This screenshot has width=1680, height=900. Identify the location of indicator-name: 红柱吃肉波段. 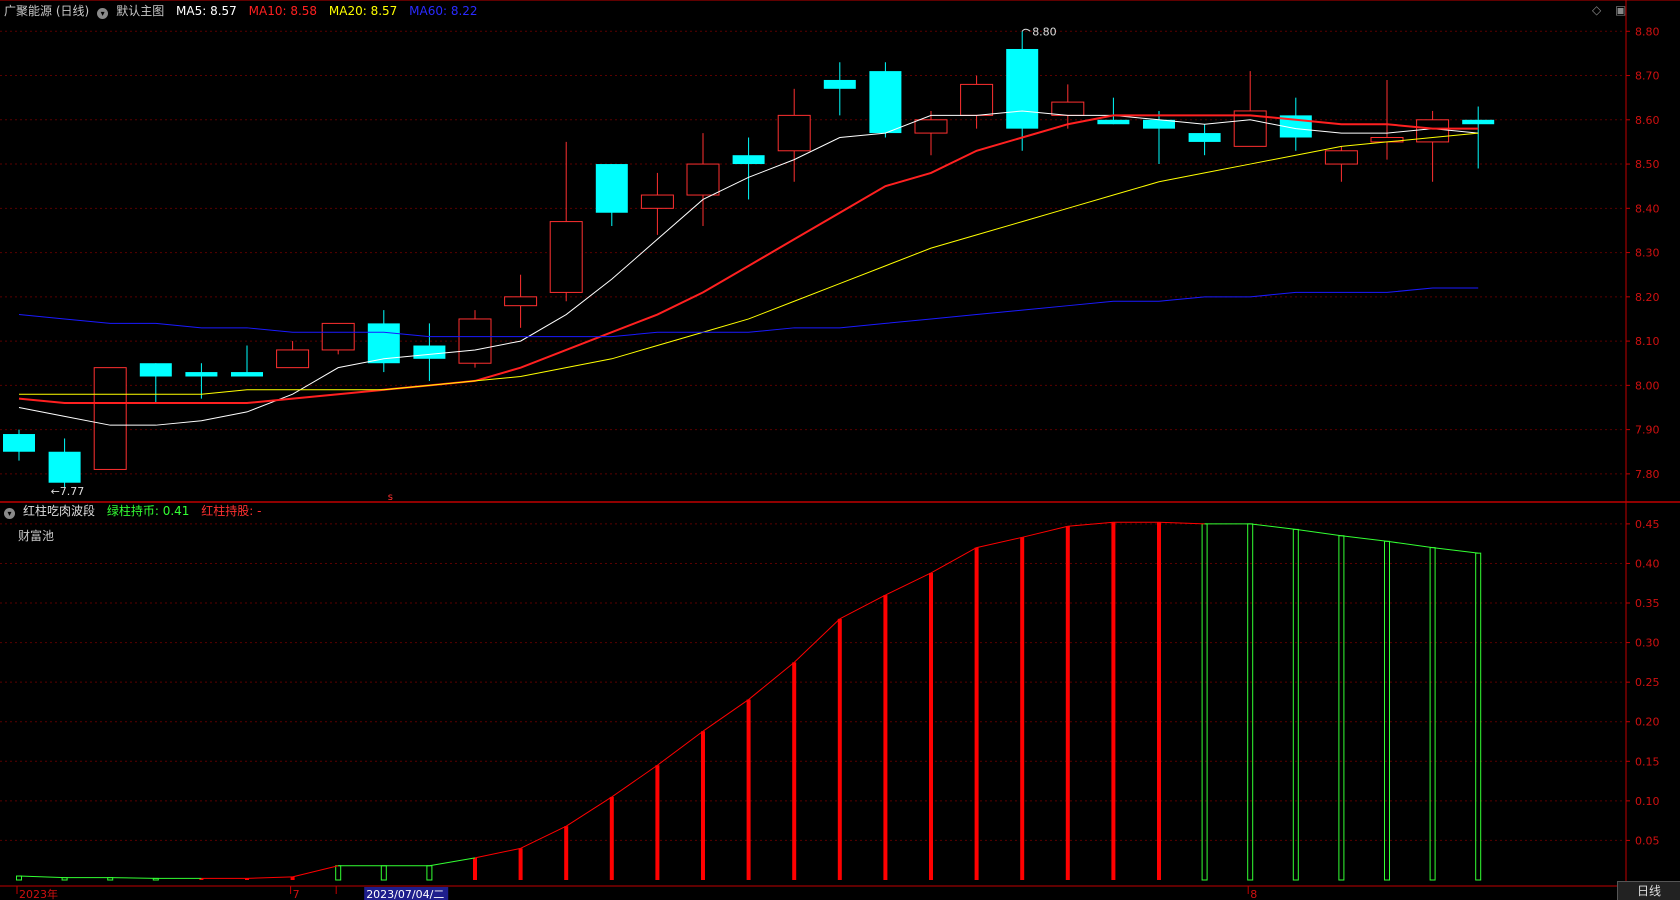
(59, 511).